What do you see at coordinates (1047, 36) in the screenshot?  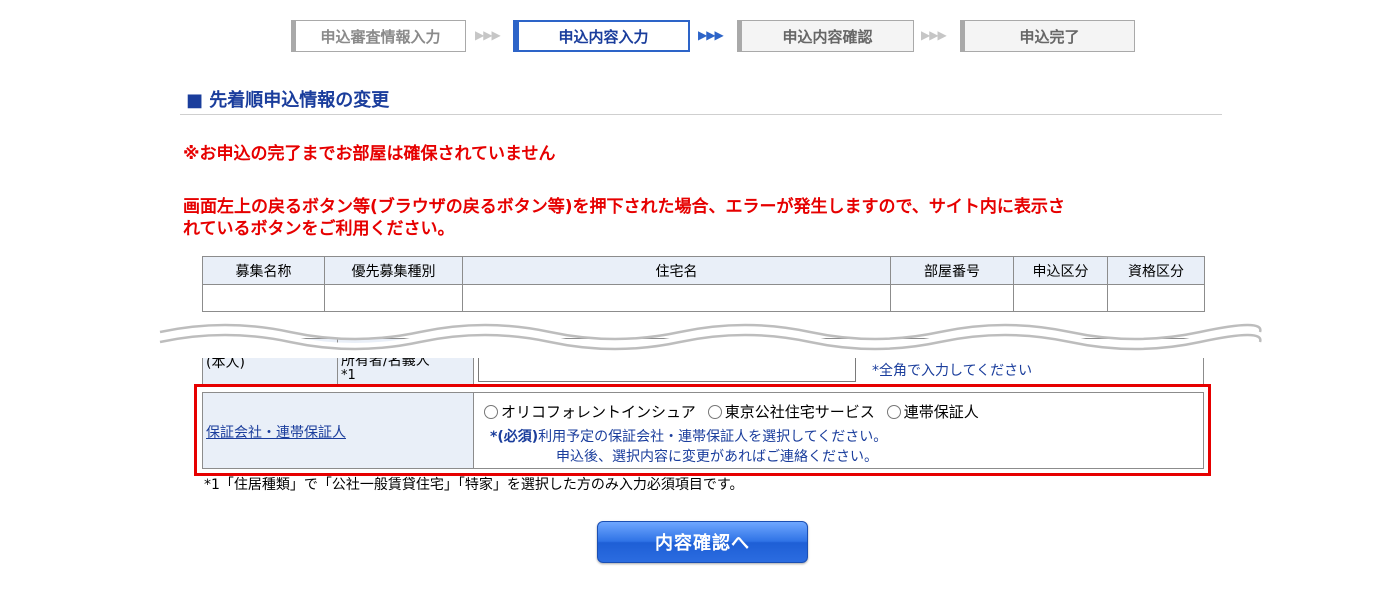 I see `step-application-complete: 申込完了` at bounding box center [1047, 36].